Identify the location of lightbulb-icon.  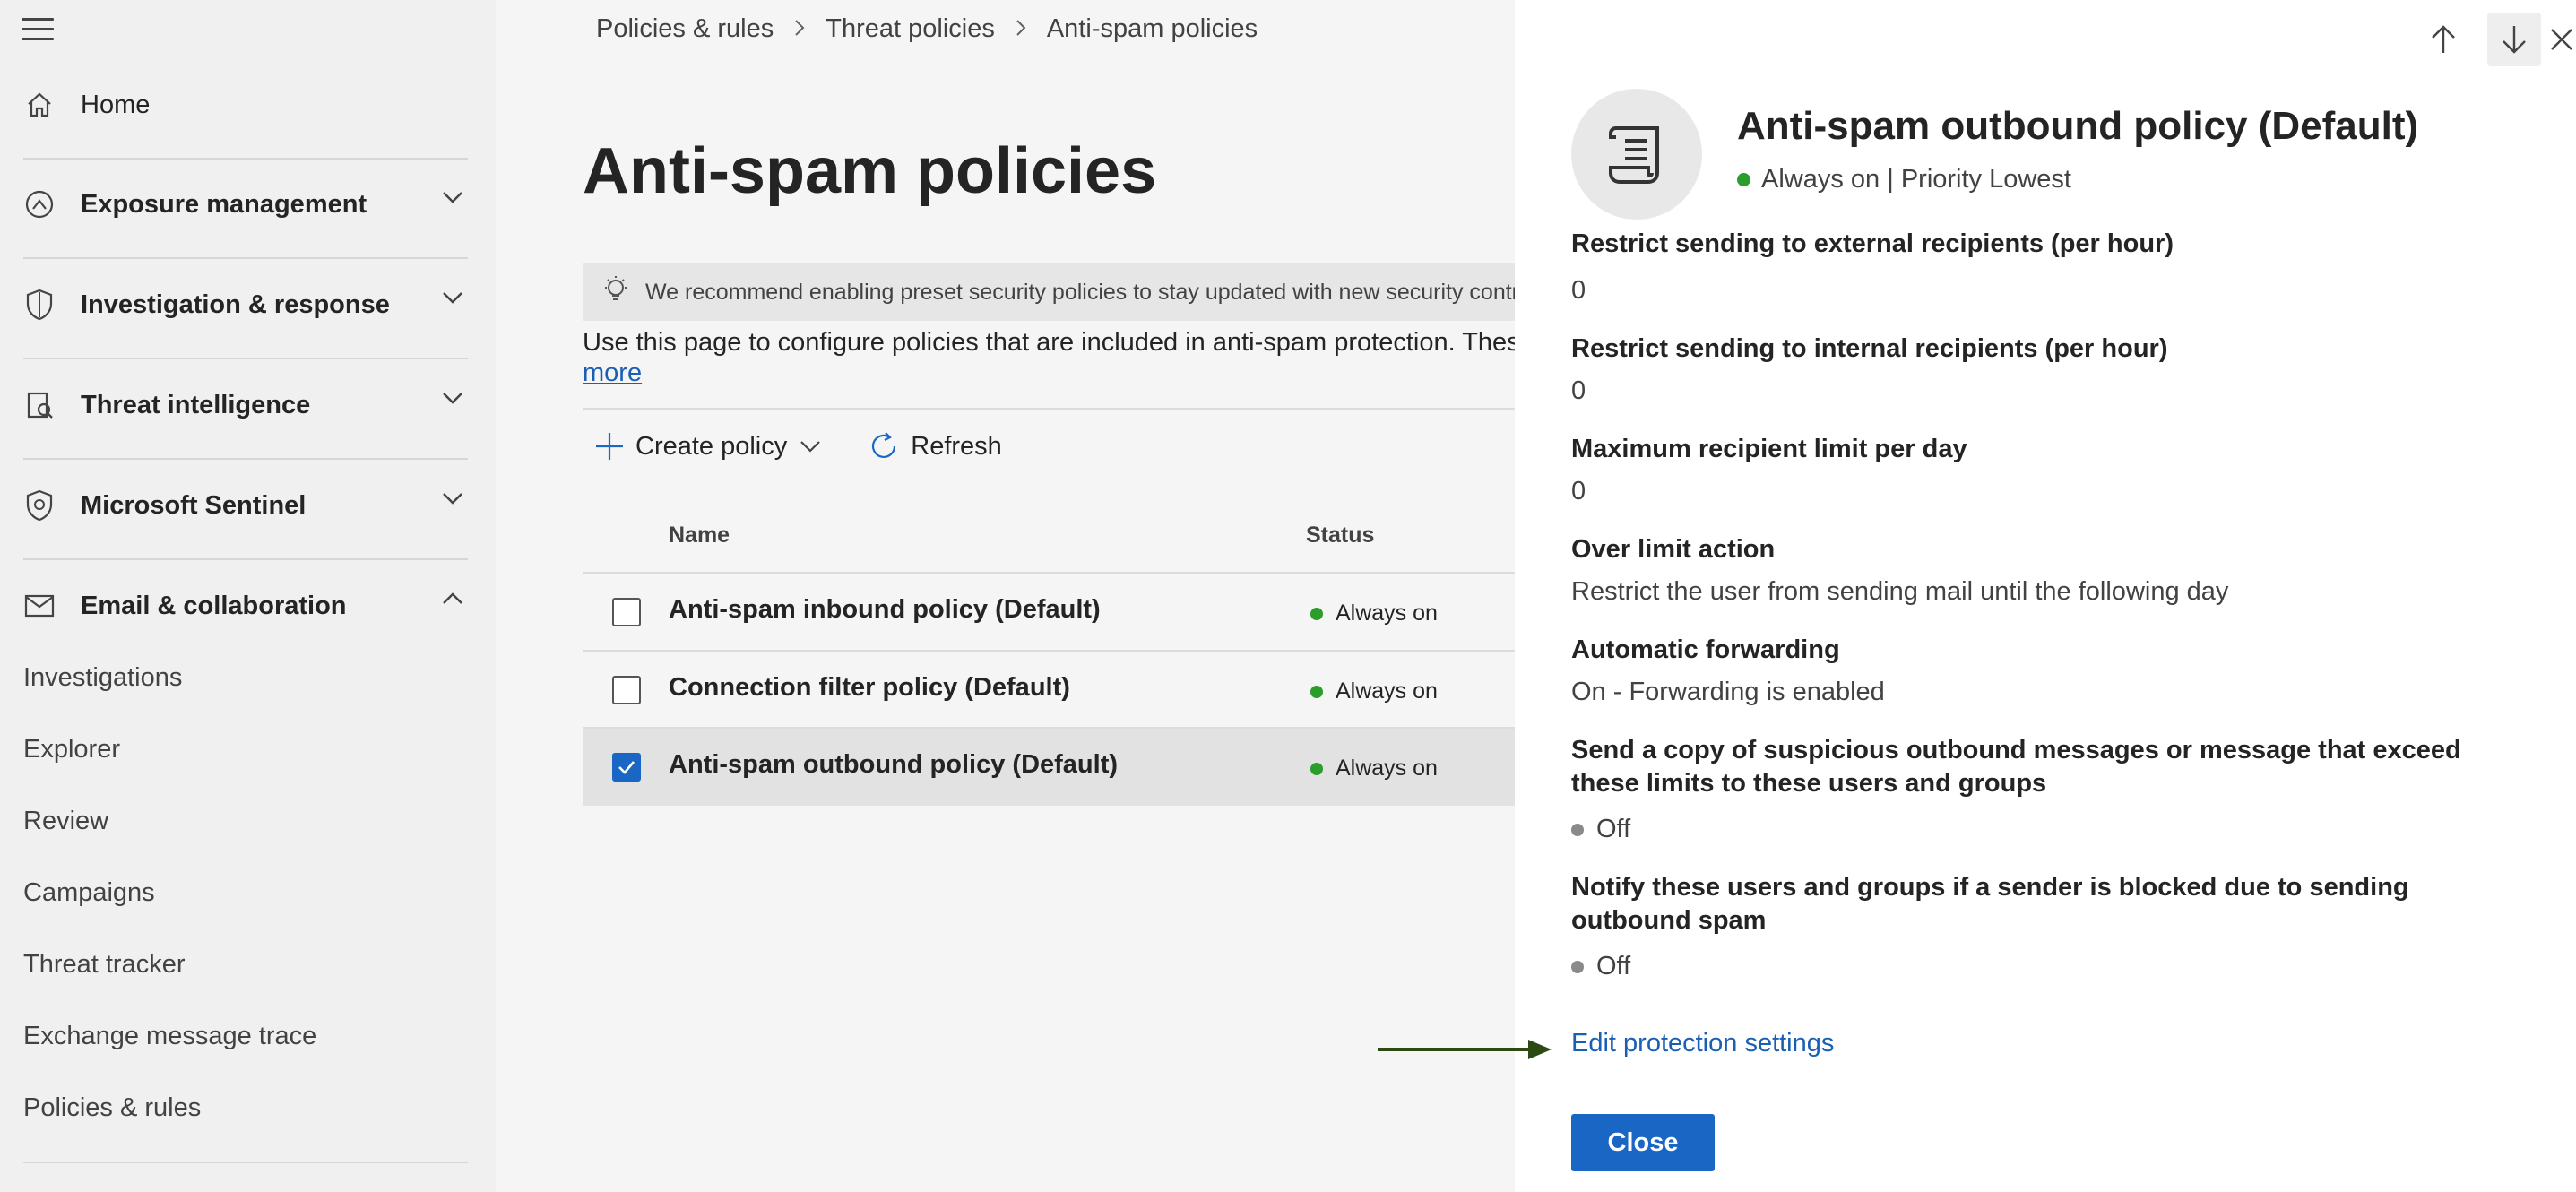
(615, 292).